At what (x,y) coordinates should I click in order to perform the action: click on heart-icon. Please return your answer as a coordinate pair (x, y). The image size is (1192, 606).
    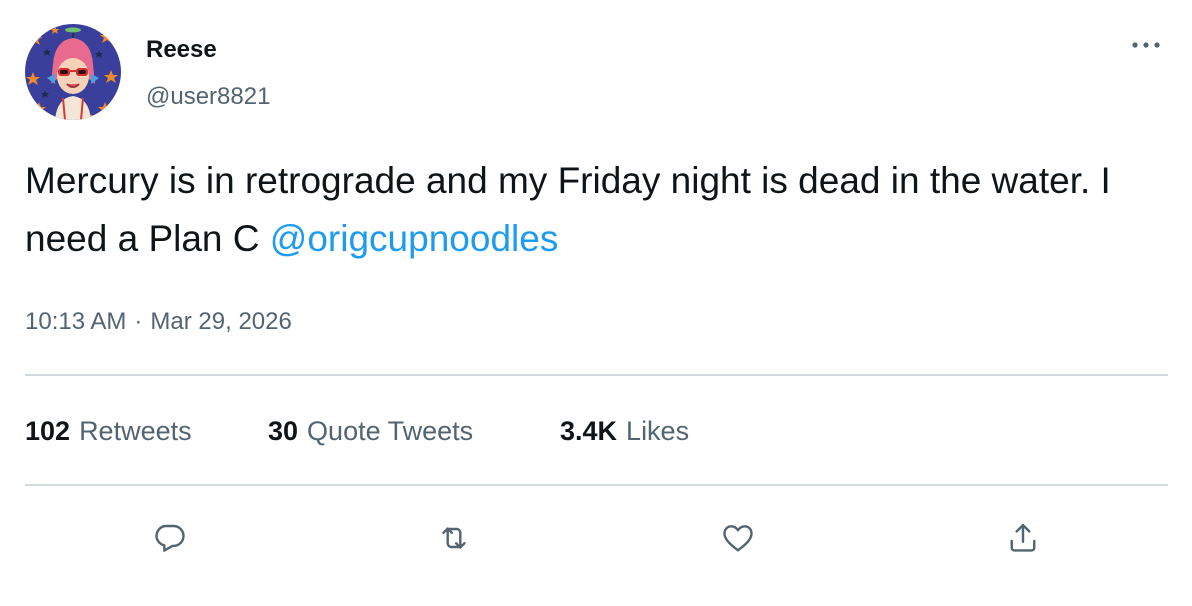
    Looking at the image, I should click on (738, 538).